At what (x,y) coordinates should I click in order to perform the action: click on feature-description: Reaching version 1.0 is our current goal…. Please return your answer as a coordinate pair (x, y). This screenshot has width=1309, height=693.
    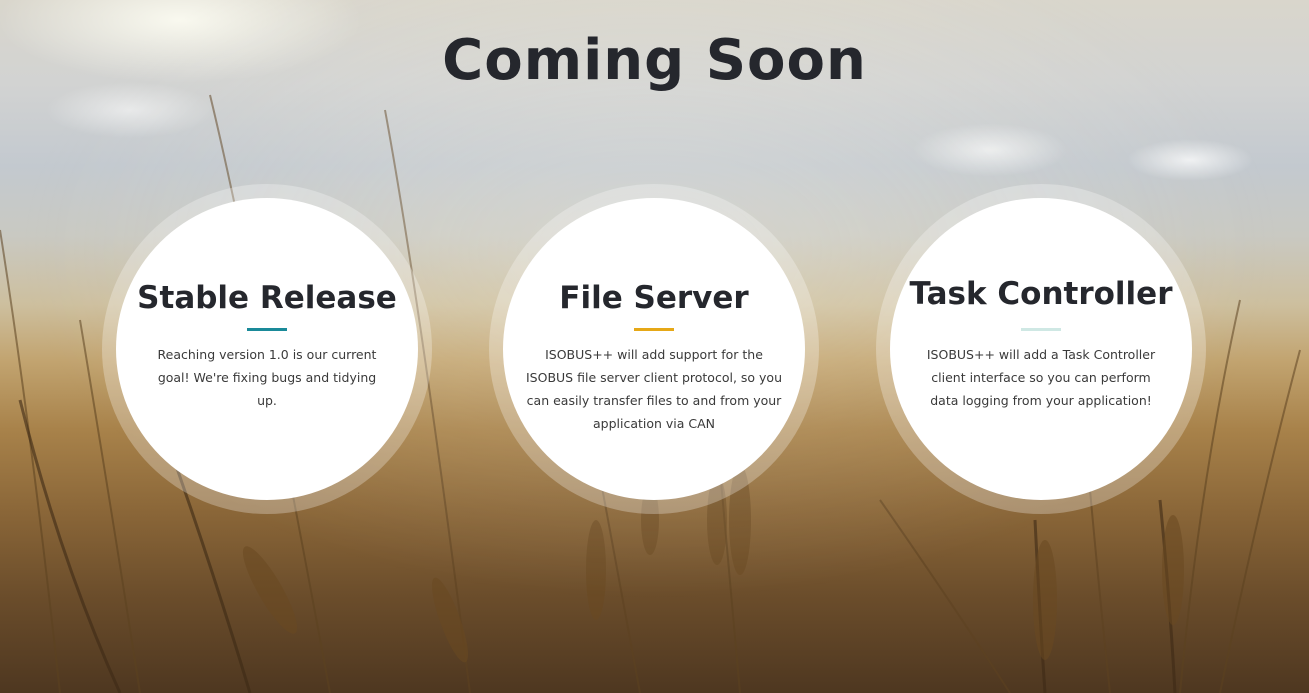
    Looking at the image, I should click on (267, 377).